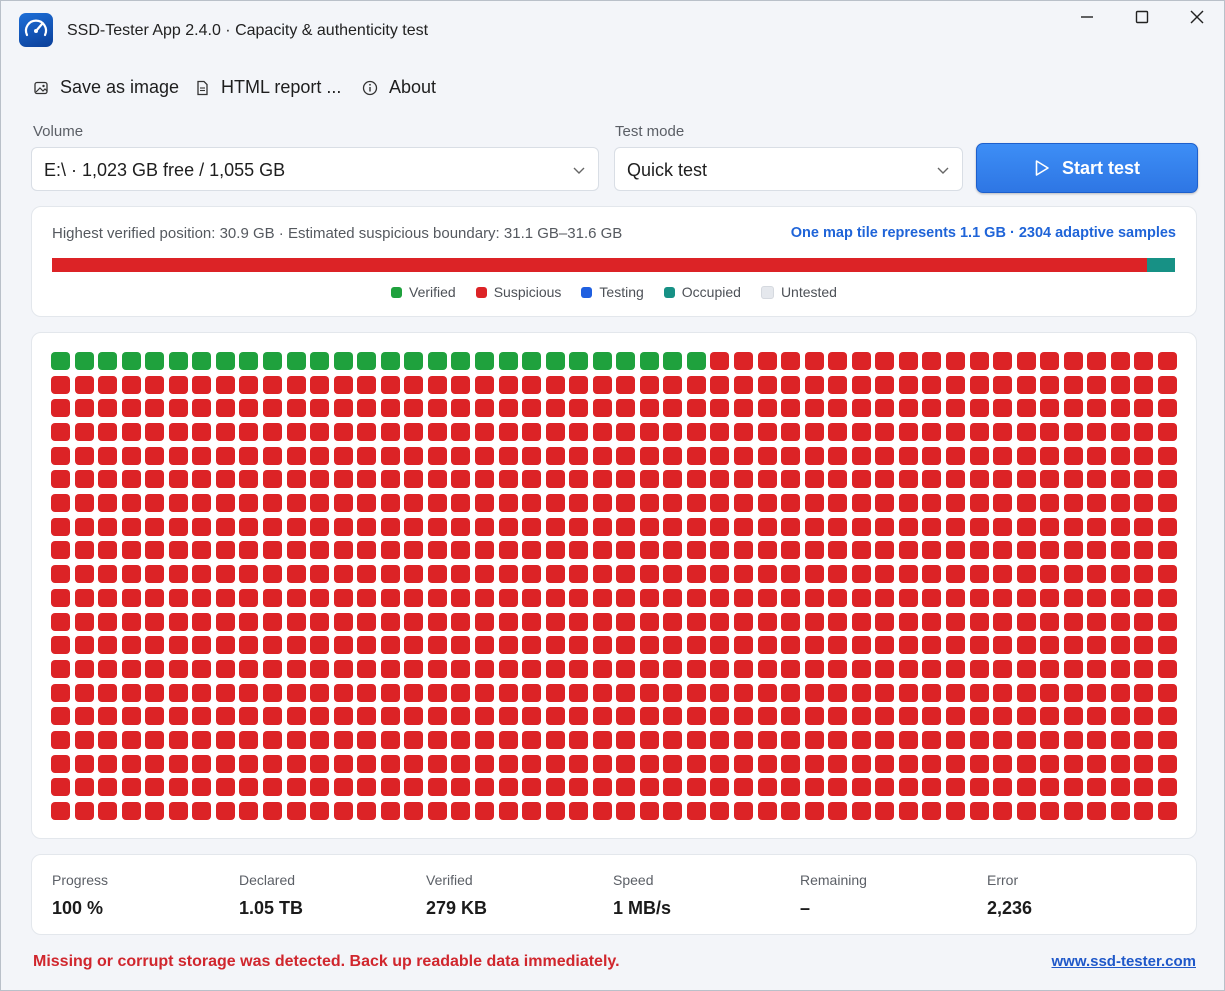 This screenshot has height=991, width=1225. Describe the element at coordinates (1142, 21) in the screenshot. I see `maximize-button` at that location.